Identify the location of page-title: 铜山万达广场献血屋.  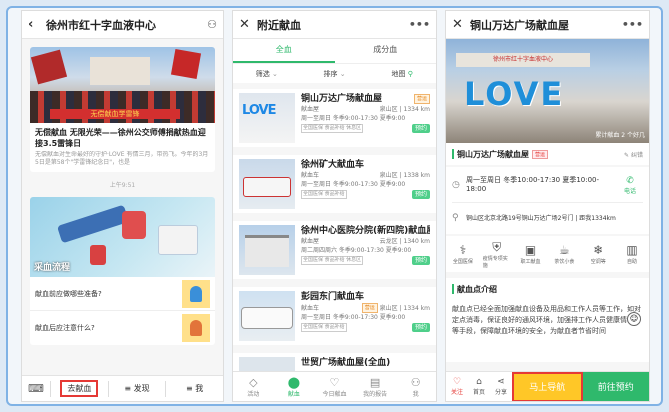
(519, 25).